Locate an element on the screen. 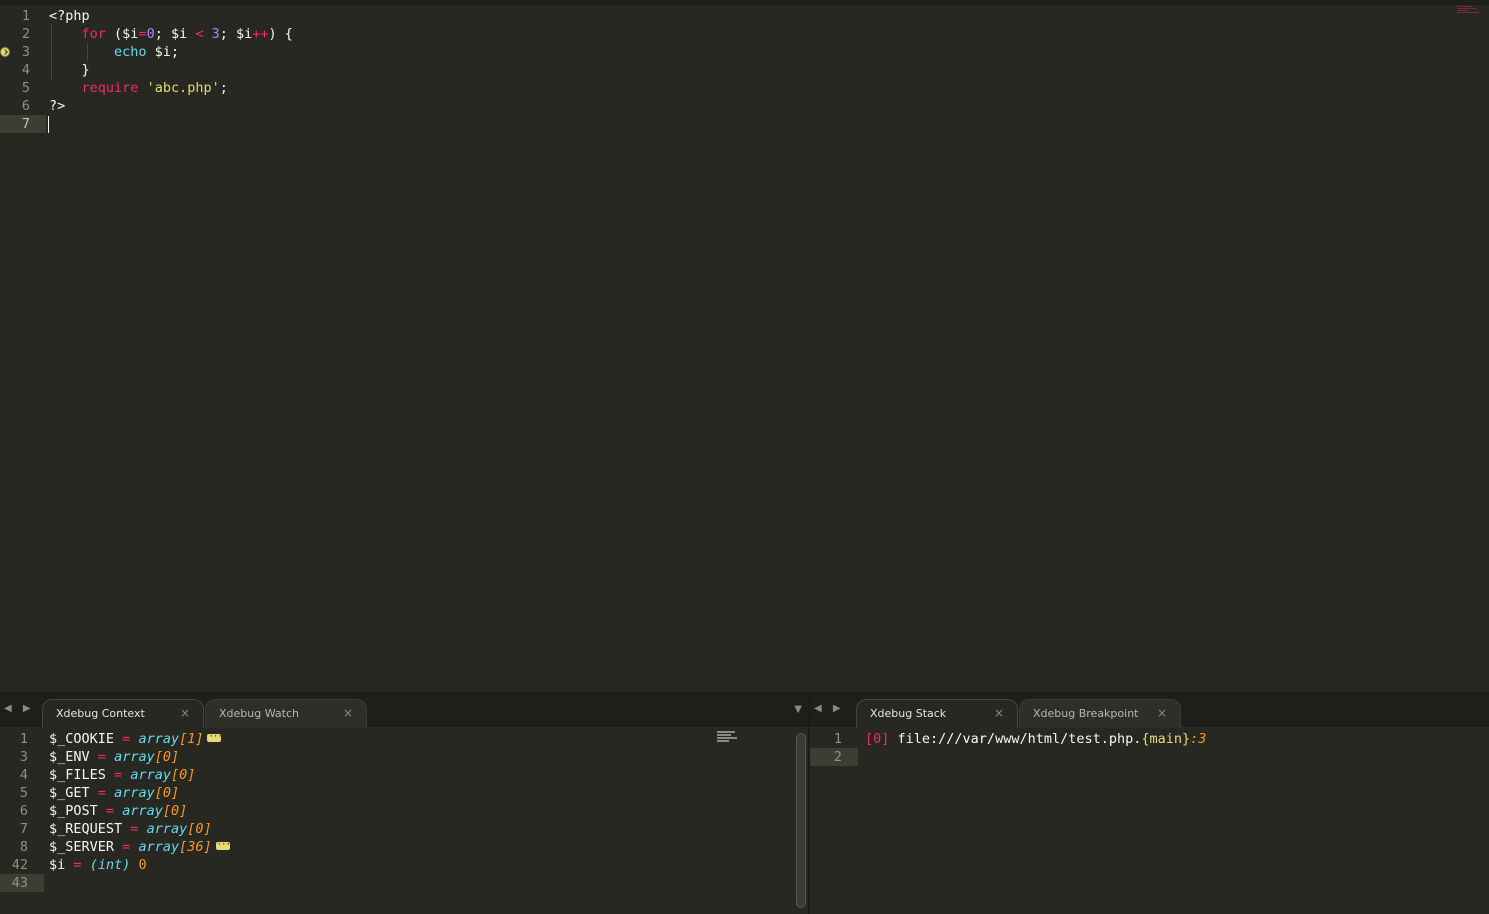 This screenshot has width=1489, height=914. variable-name: $_ENV is located at coordinates (69, 757).